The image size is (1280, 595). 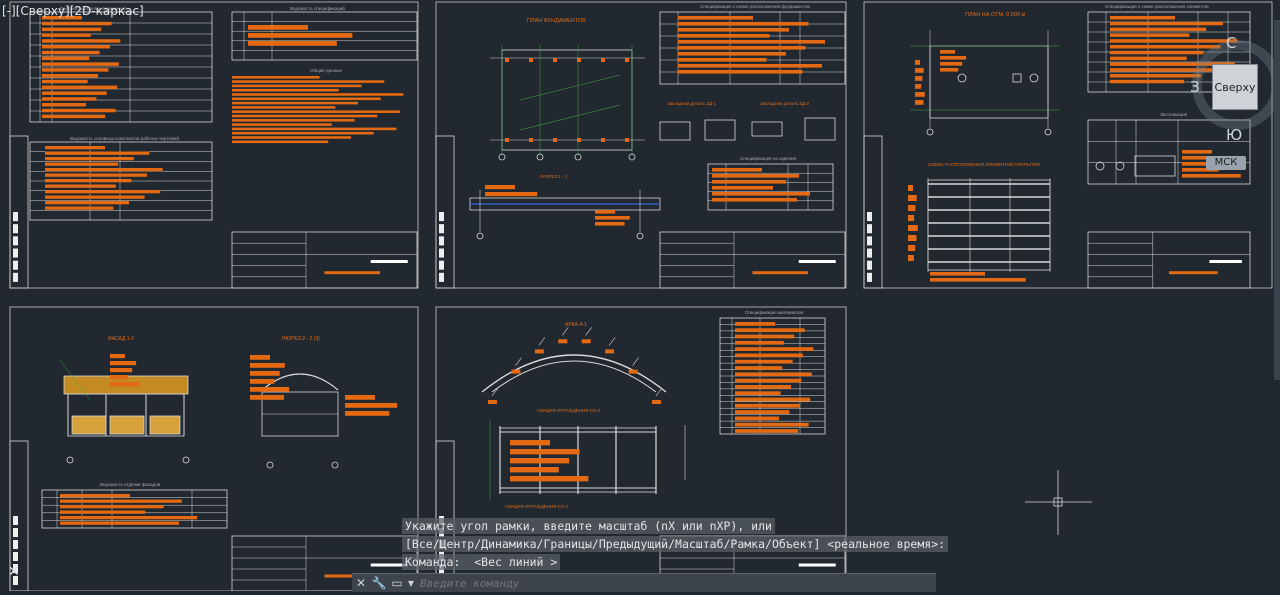 I want to click on view-cube-north: С, so click(x=1231, y=43).